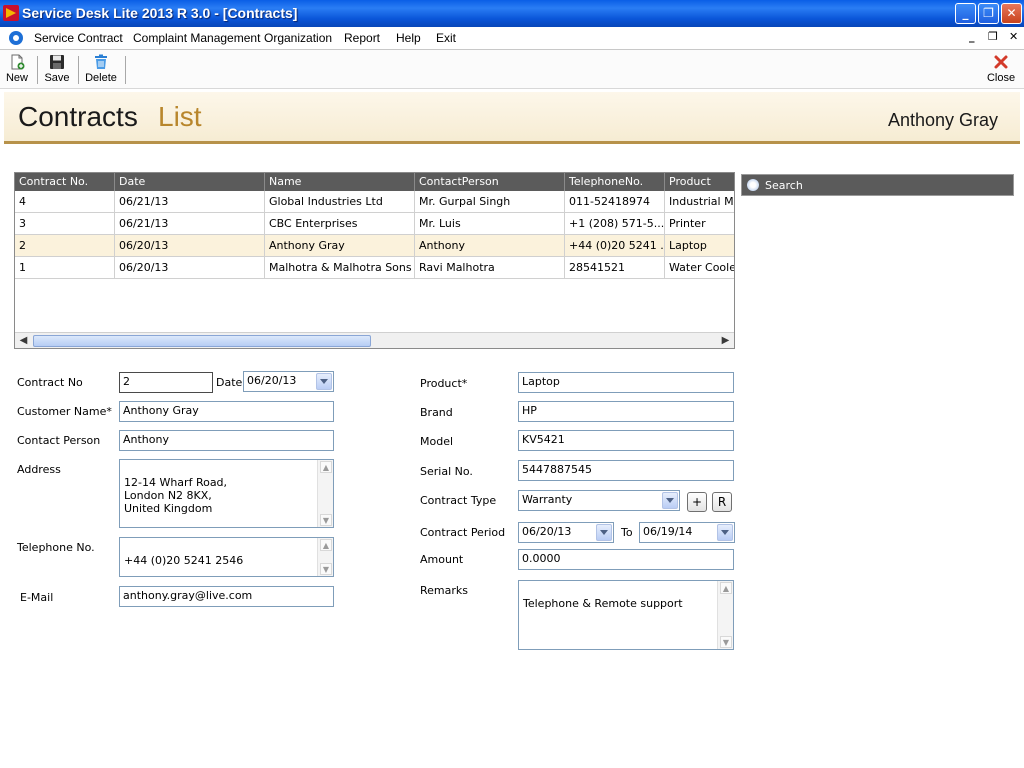 Image resolution: width=1024 pixels, height=768 pixels. Describe the element at coordinates (615, 182) in the screenshot. I see `column-telephone: TelephoneNo.` at that location.